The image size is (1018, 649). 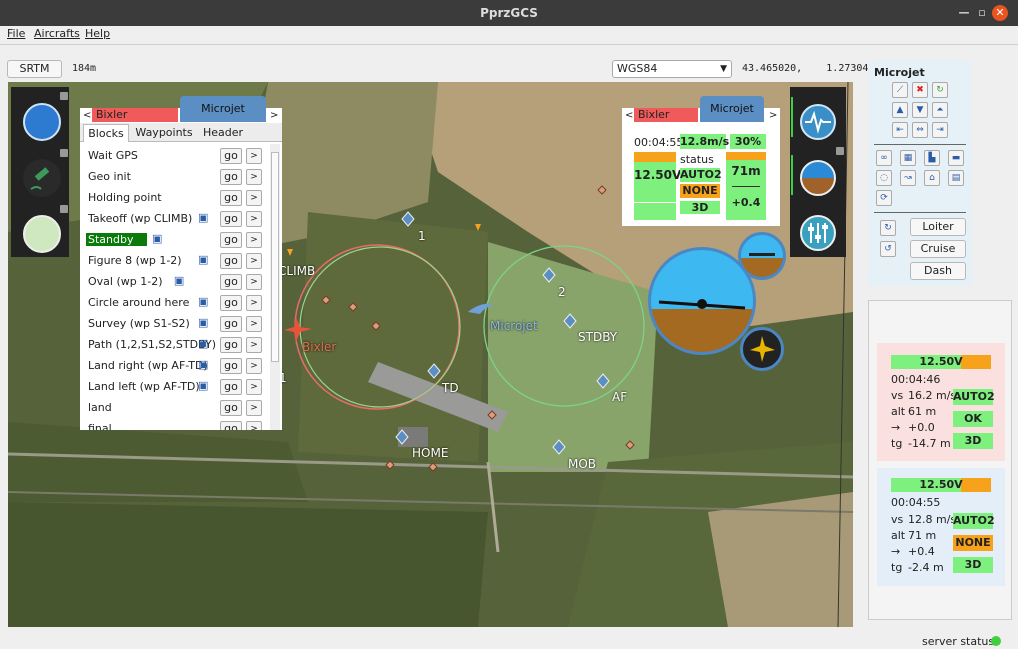 I want to click on scrollbar-thumb, so click(x=275, y=257).